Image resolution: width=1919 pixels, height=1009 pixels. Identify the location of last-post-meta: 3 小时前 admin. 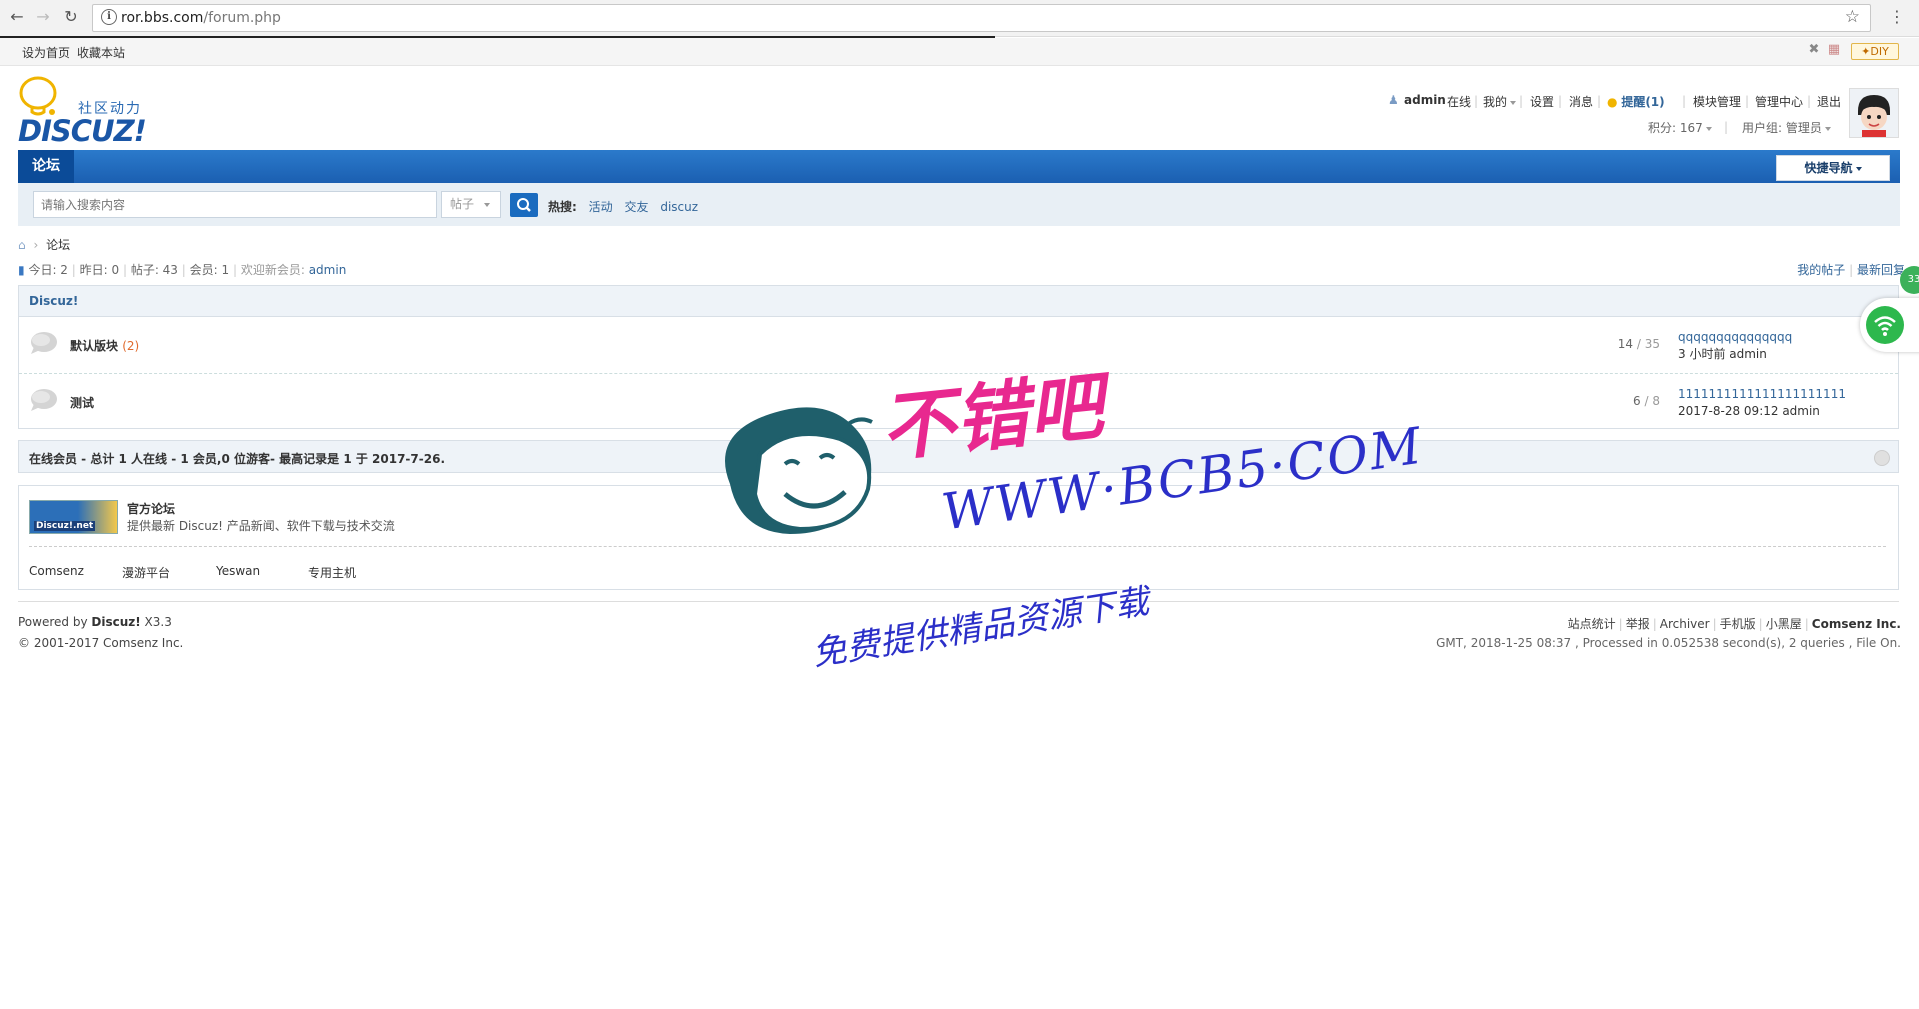
(1722, 354).